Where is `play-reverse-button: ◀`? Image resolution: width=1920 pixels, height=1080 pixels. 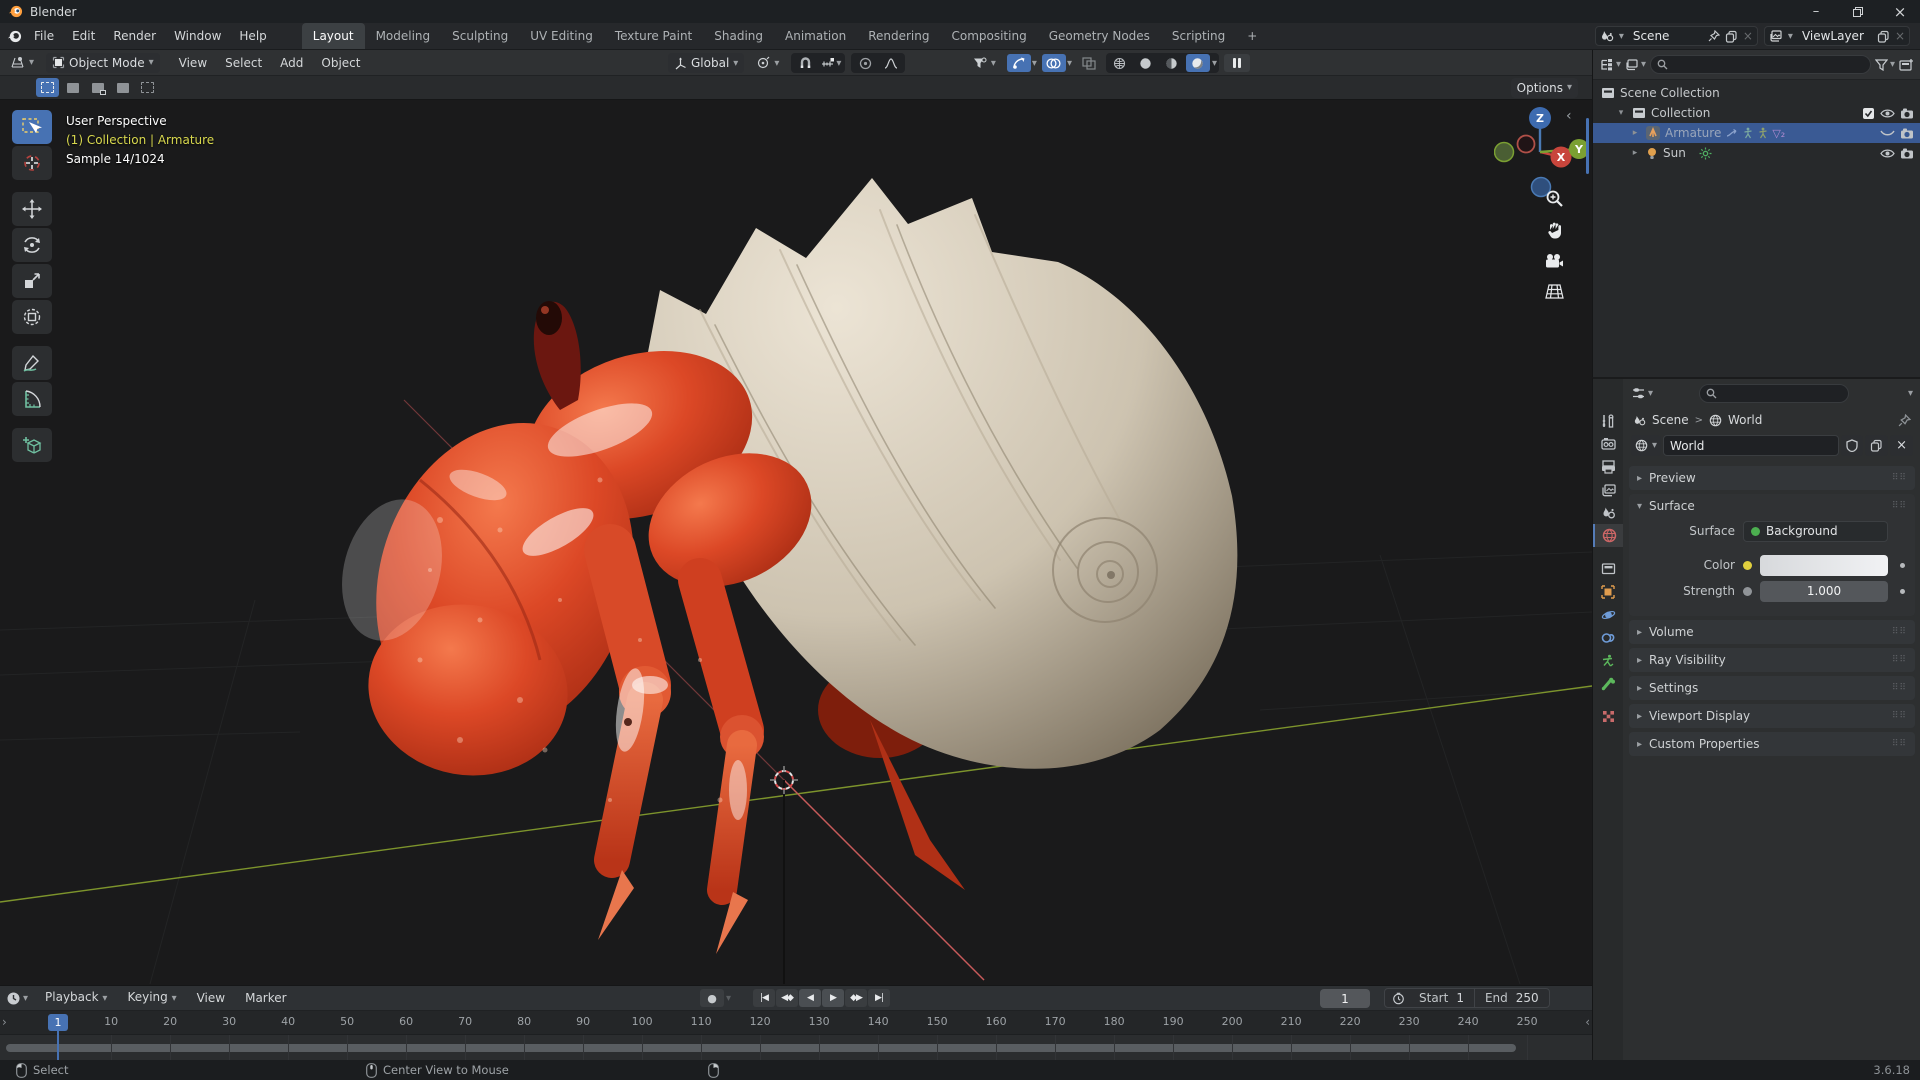 play-reverse-button: ◀ is located at coordinates (810, 998).